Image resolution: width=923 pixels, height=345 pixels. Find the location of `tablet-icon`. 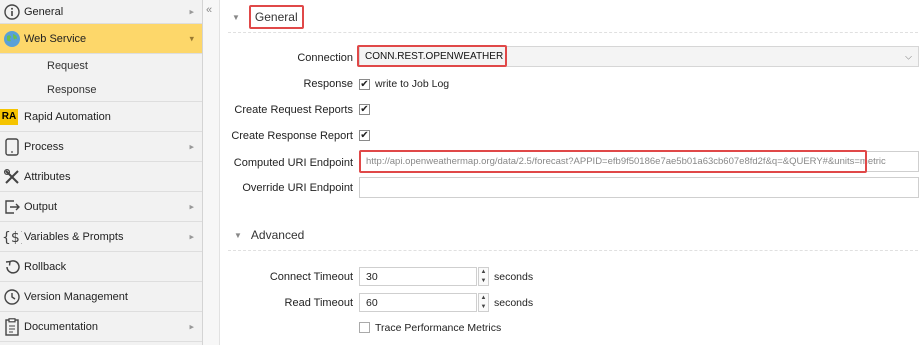

tablet-icon is located at coordinates (12, 147).